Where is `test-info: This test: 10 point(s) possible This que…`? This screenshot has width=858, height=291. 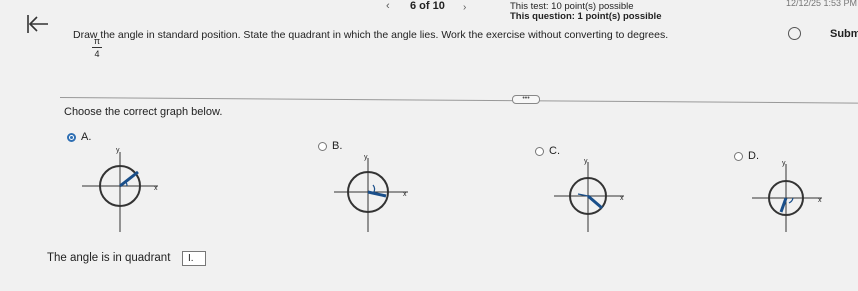 test-info: This test: 10 point(s) possible This que… is located at coordinates (585, 12).